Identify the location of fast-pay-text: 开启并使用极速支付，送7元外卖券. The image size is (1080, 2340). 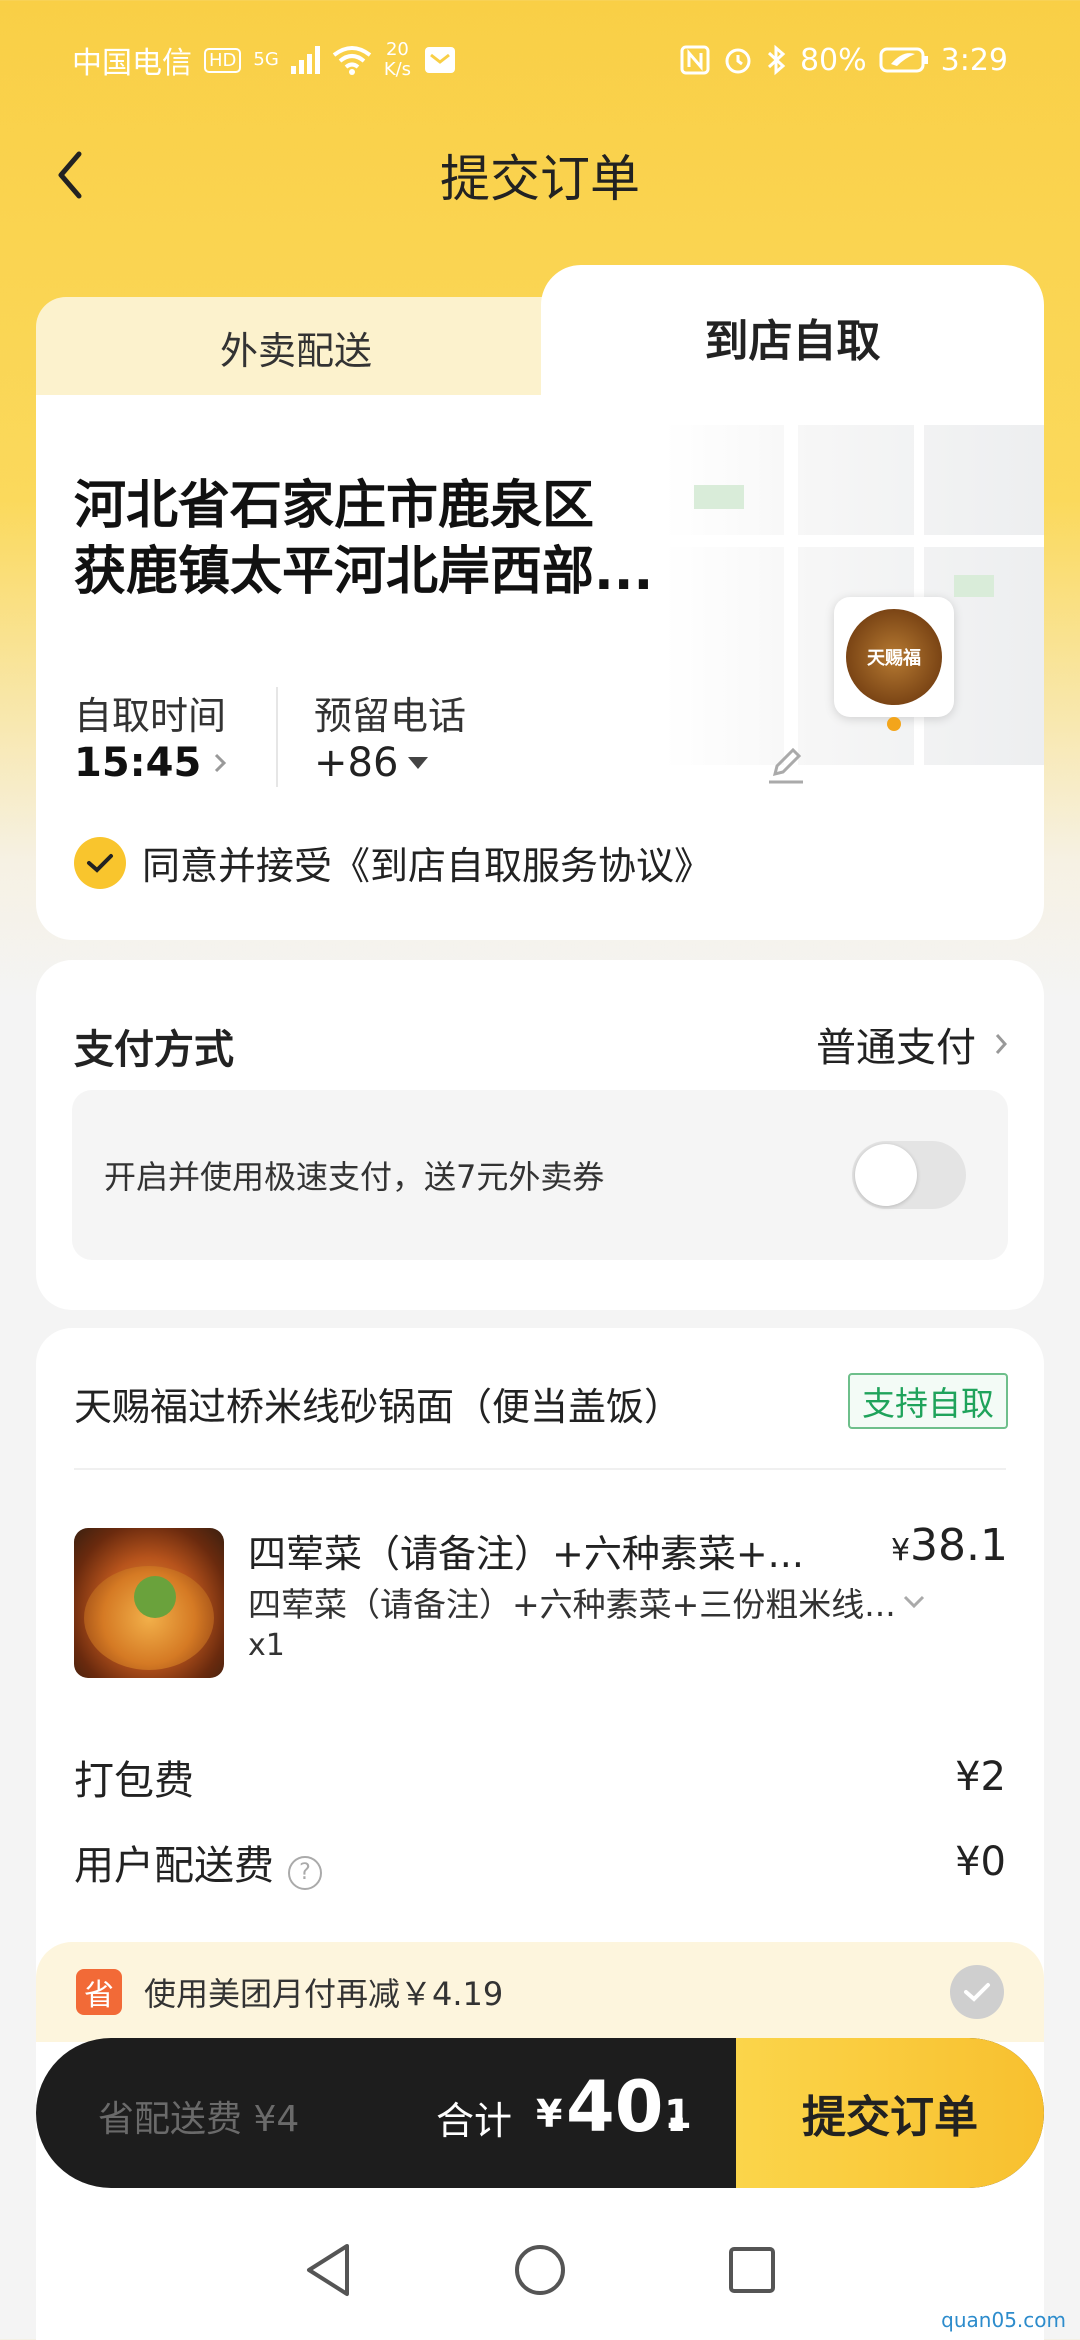
(354, 1177).